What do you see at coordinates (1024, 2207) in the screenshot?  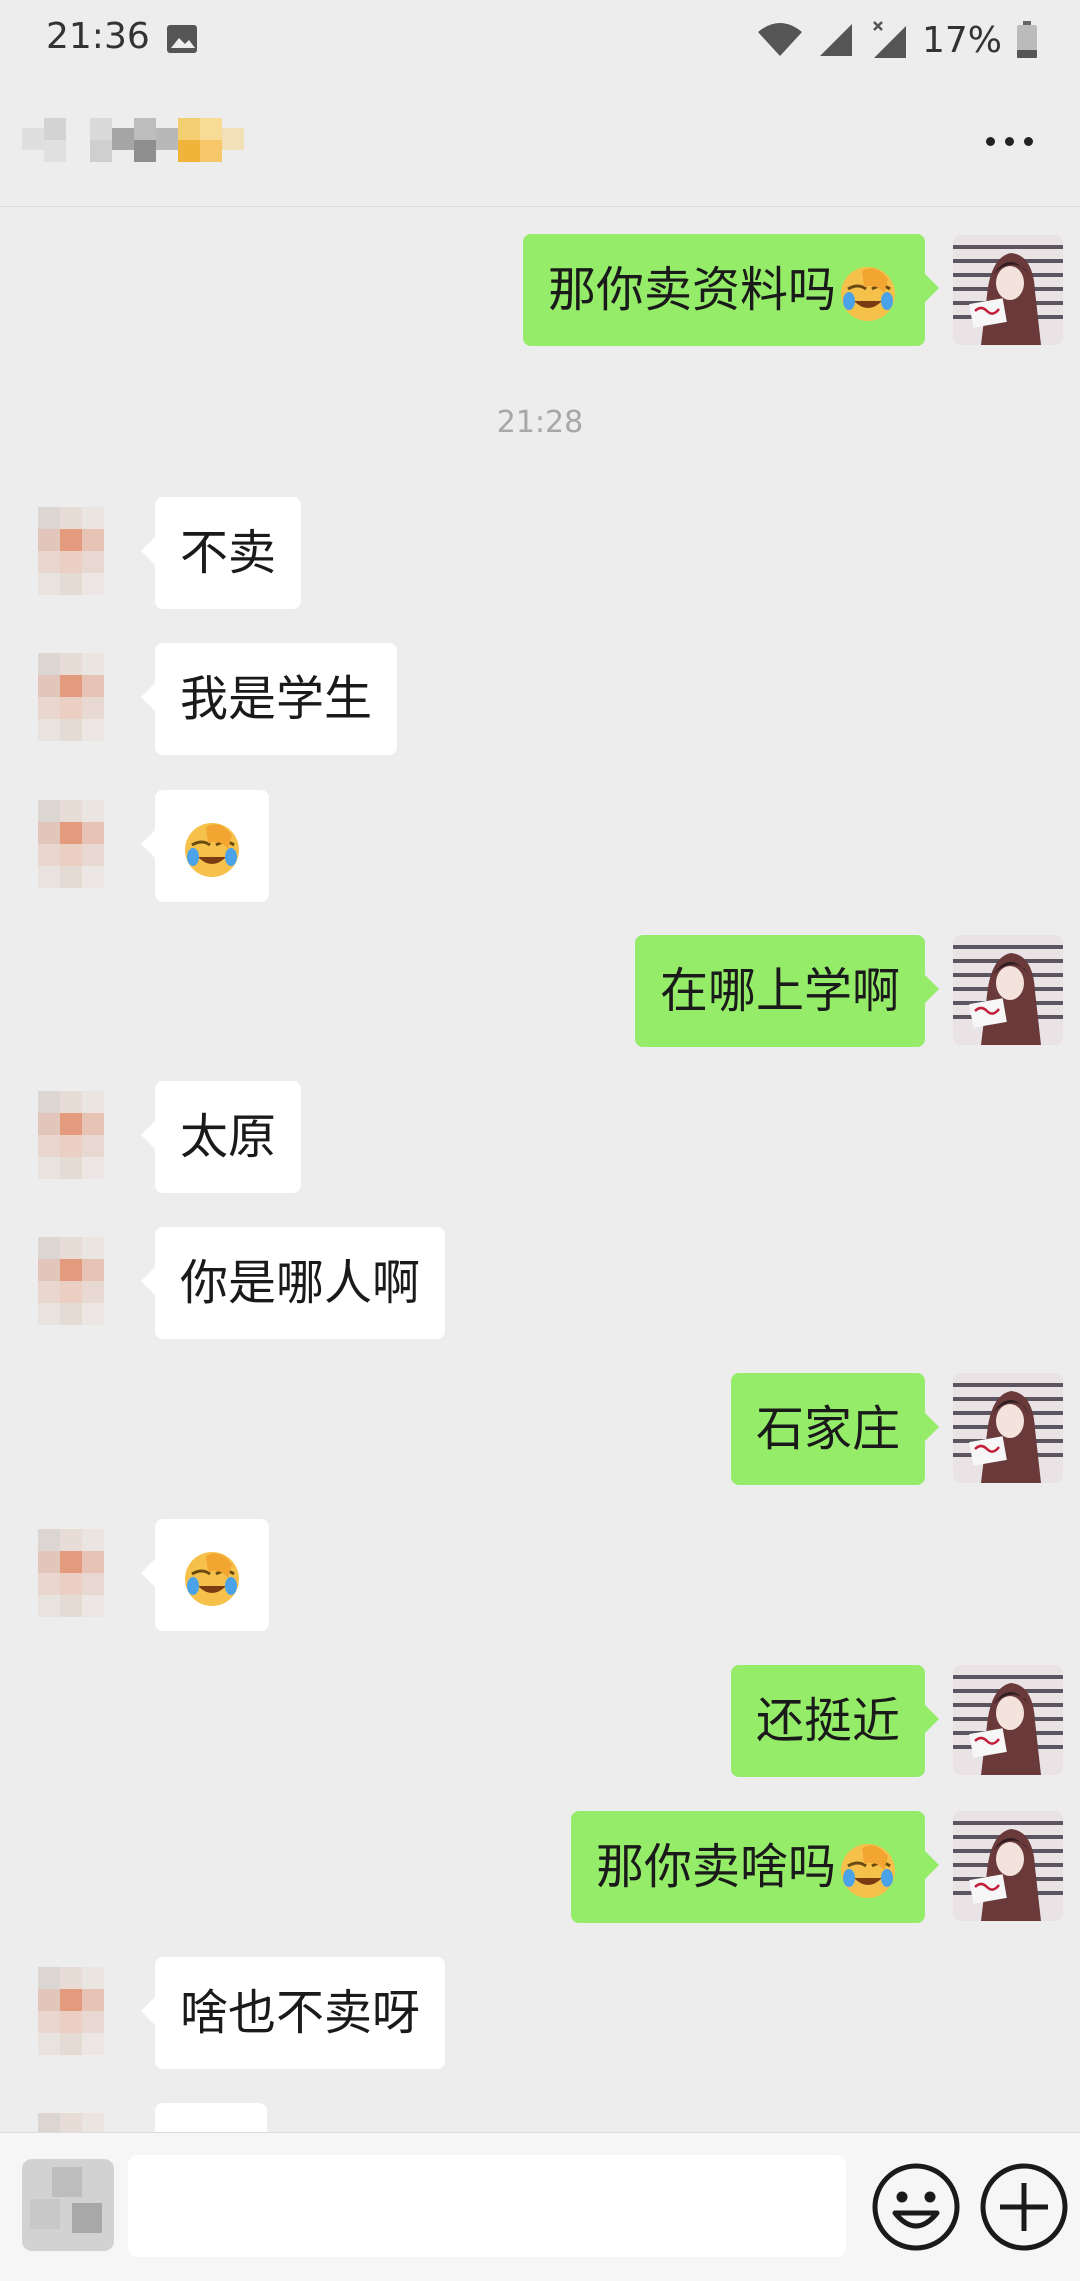 I see `plus-icon` at bounding box center [1024, 2207].